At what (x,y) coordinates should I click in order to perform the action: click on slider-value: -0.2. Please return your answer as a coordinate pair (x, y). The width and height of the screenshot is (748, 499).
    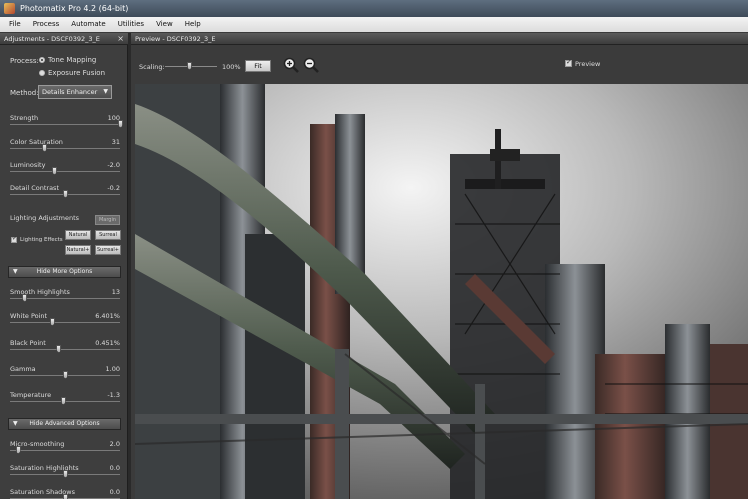
    Looking at the image, I should click on (113, 188).